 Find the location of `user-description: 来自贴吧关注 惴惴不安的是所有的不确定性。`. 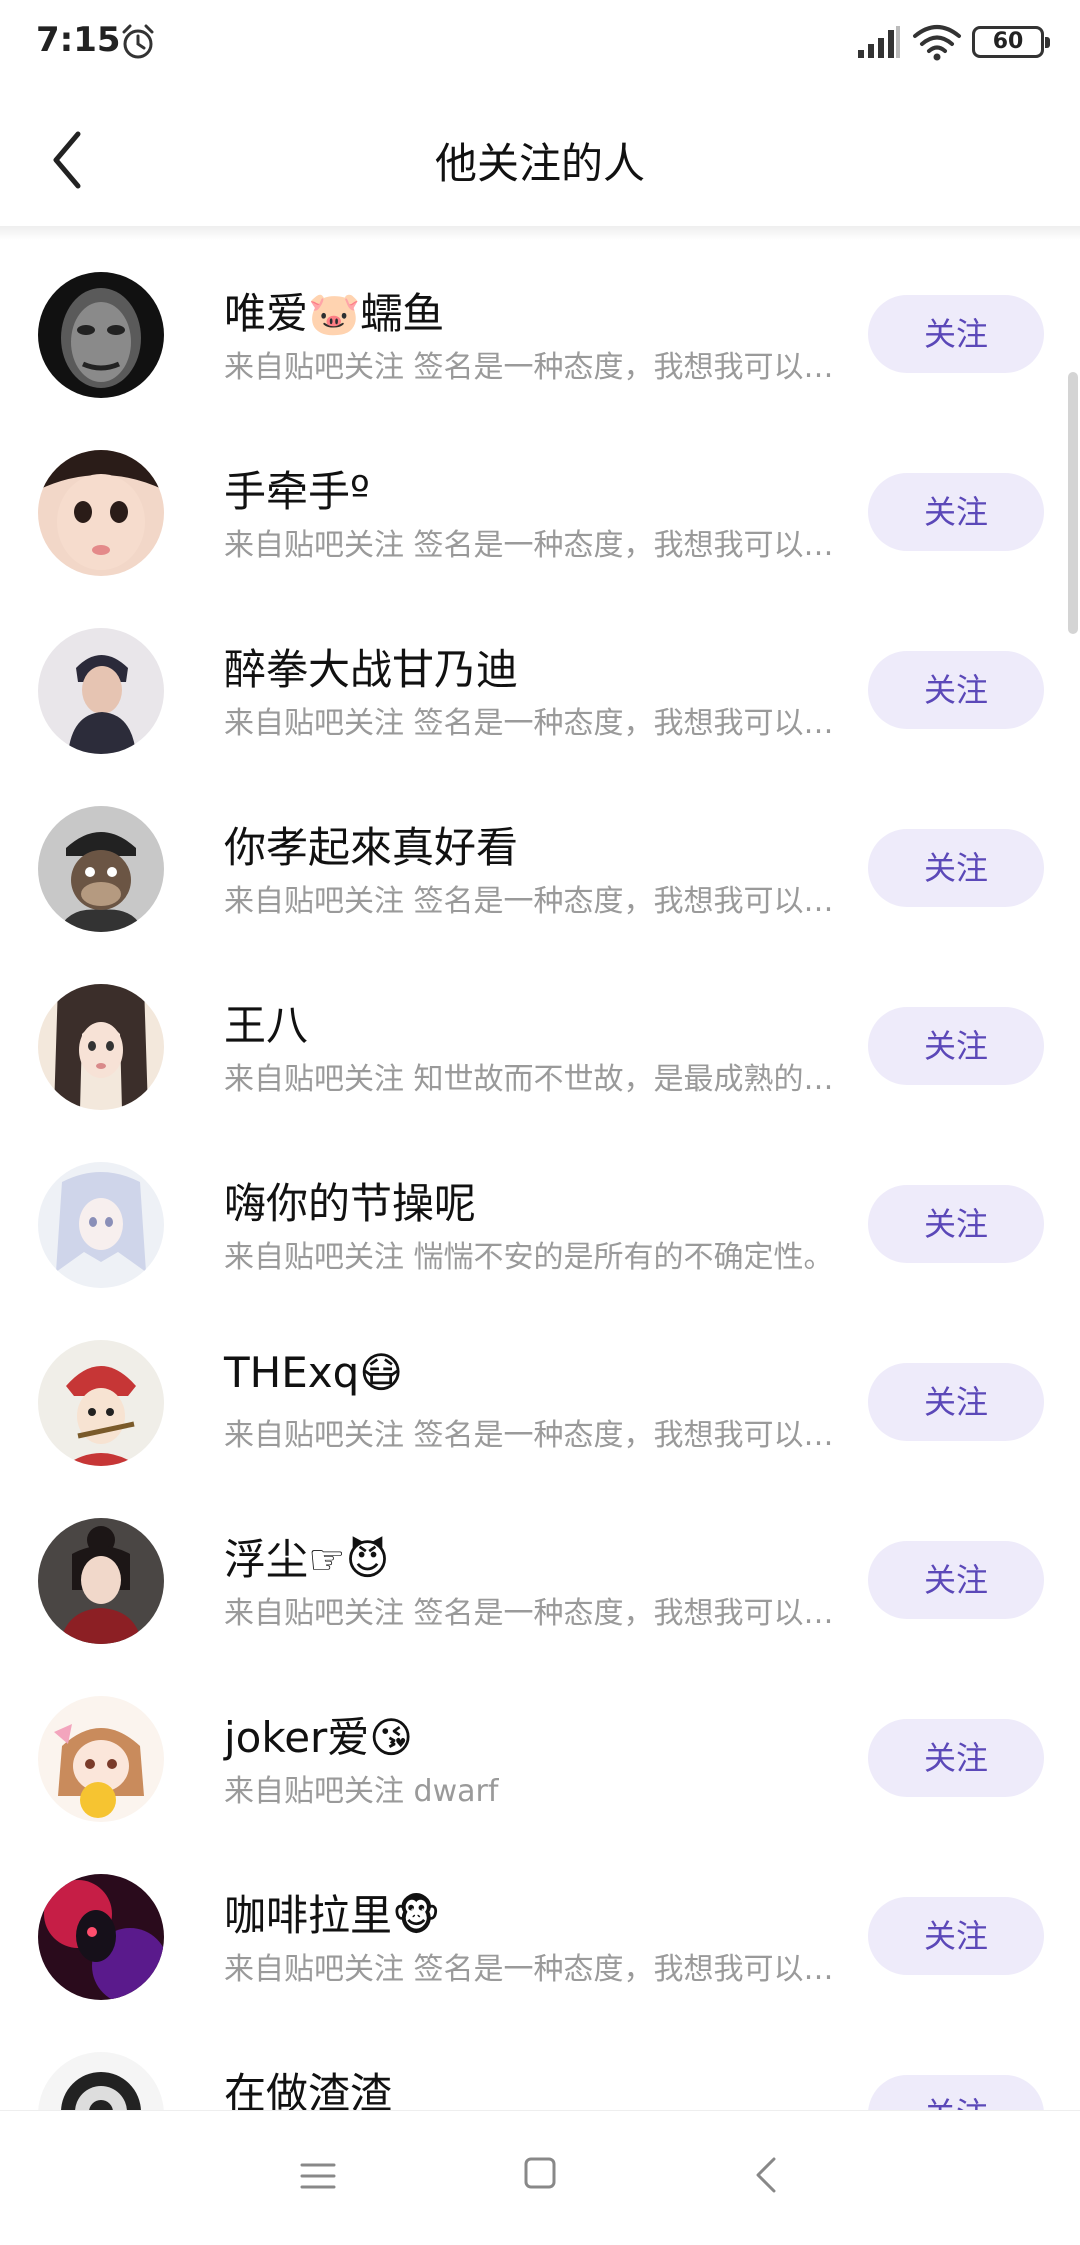

user-description: 来自贴吧关注 惴惴不安的是所有的不确定性。 is located at coordinates (529, 1257).